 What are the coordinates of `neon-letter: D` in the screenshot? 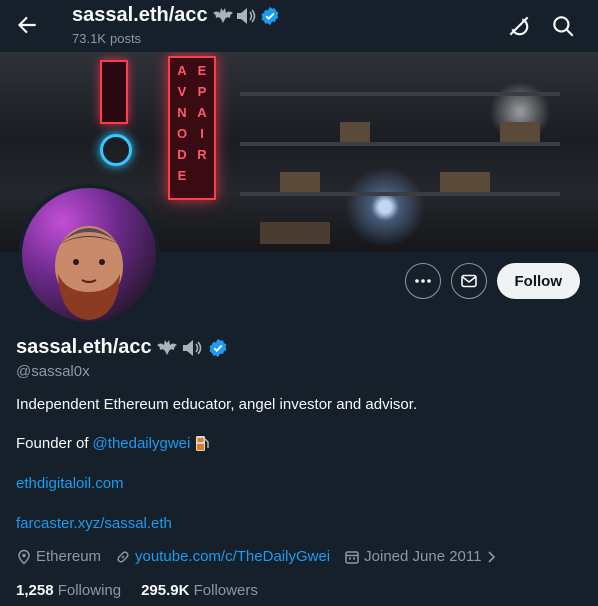 It's located at (182, 154).